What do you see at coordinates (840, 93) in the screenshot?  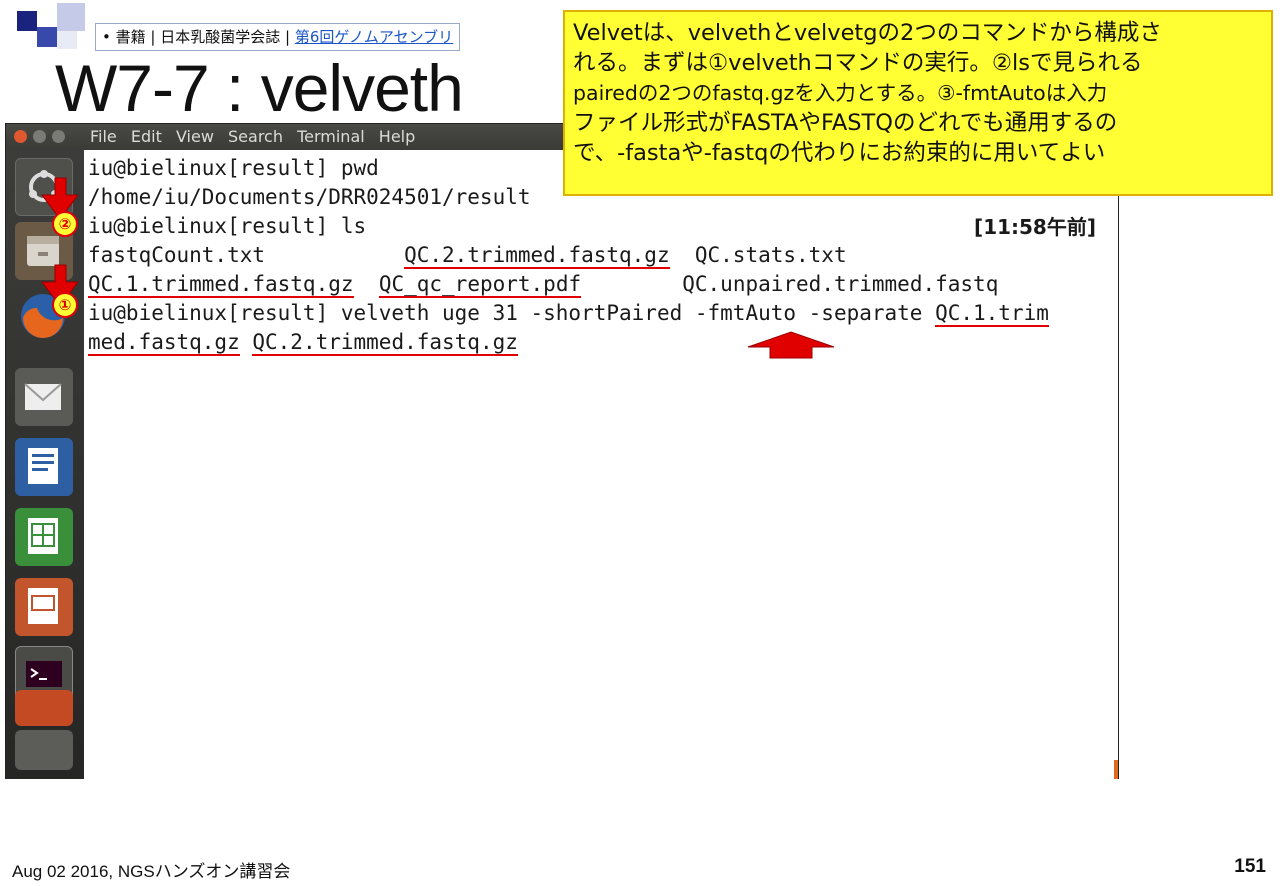 I see `note-line: pairedの2つのfastq.gzを入力とする。③-fmtAutoは入力` at bounding box center [840, 93].